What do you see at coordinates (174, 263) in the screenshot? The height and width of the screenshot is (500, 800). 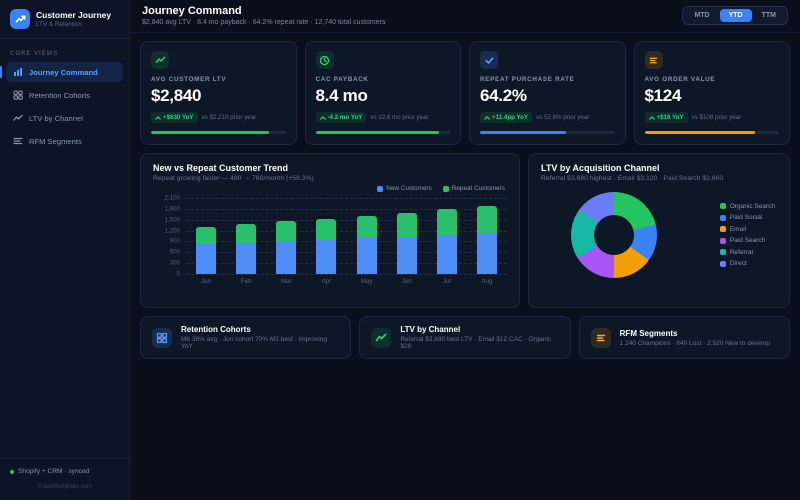 I see `y-tick-label: 300` at bounding box center [174, 263].